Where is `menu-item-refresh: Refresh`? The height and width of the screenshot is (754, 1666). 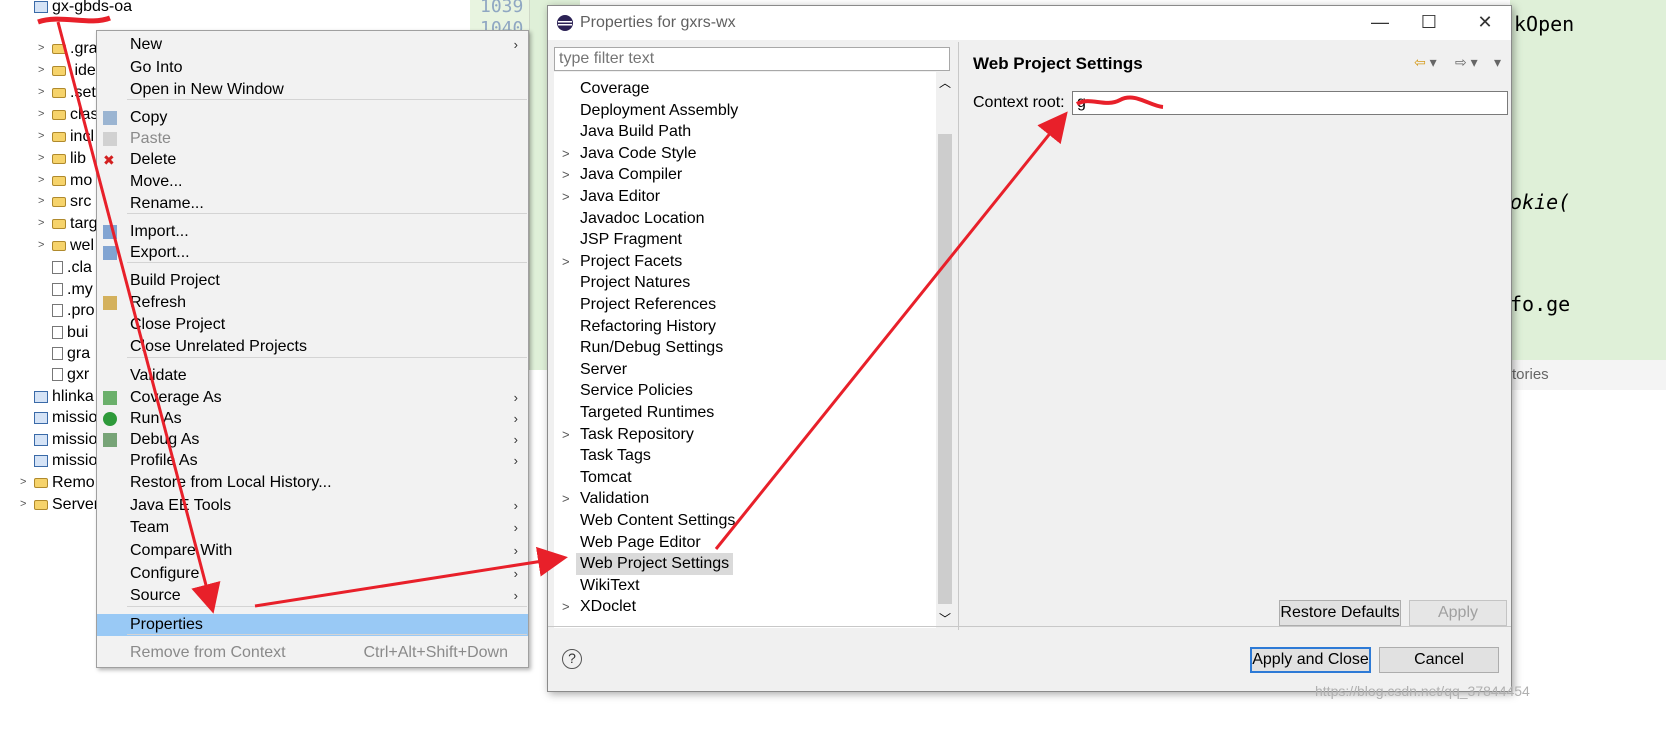
menu-item-refresh: Refresh is located at coordinates (312, 303).